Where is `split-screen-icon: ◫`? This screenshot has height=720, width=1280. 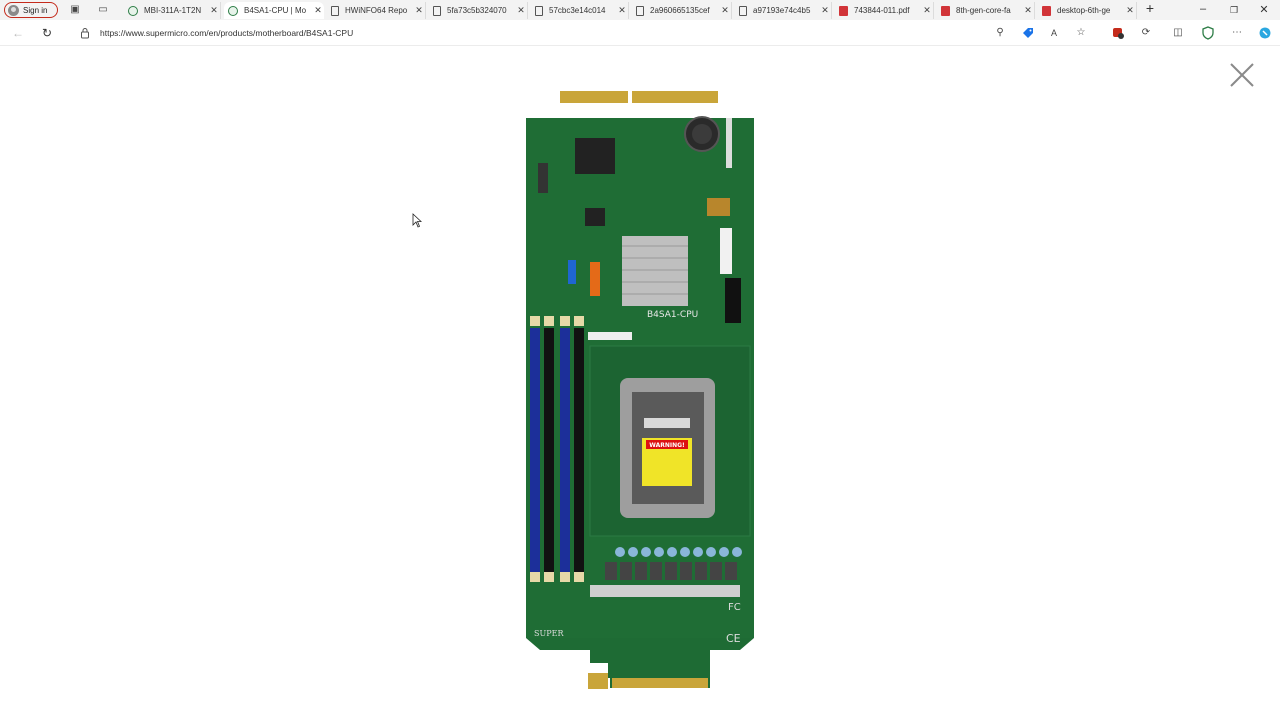 split-screen-icon: ◫ is located at coordinates (1178, 33).